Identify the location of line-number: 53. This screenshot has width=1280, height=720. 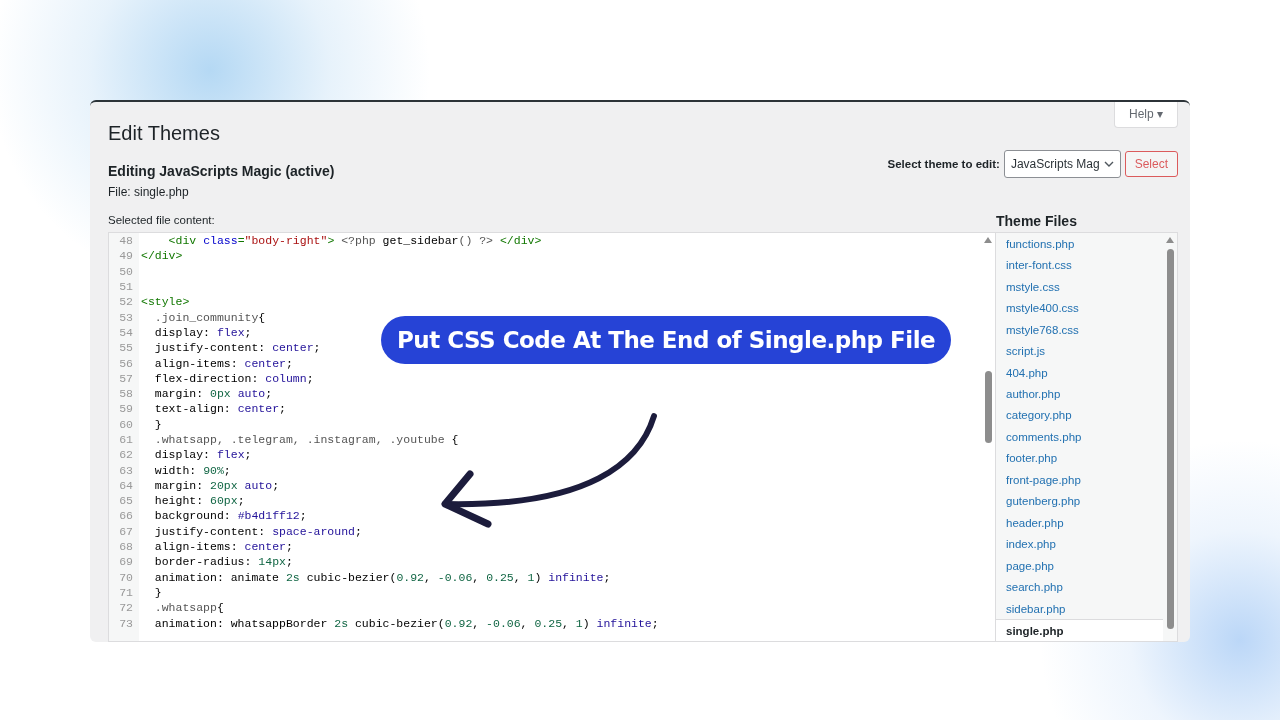
(126, 317).